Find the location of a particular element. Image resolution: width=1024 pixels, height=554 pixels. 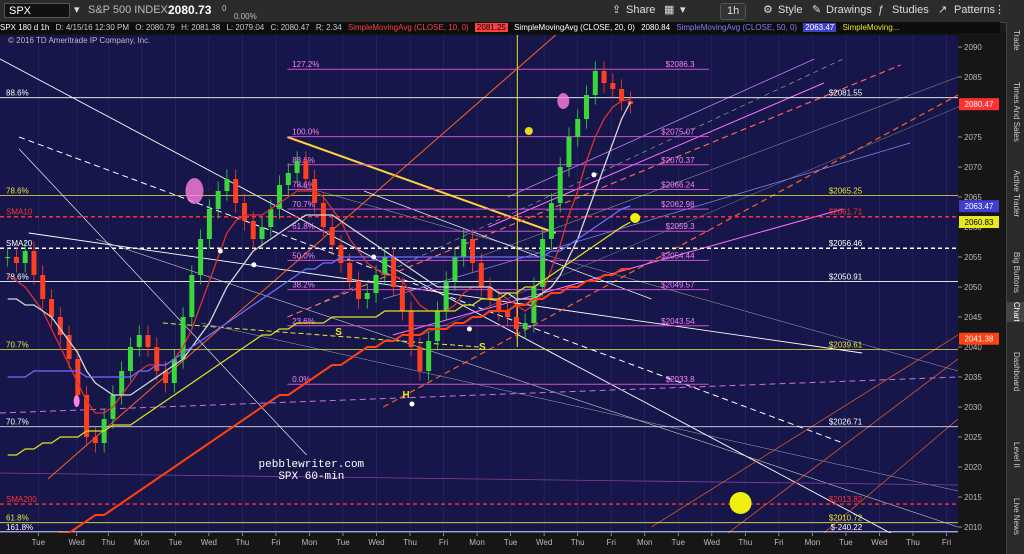

header-sma10-value: 2081.25 is located at coordinates (491, 27).